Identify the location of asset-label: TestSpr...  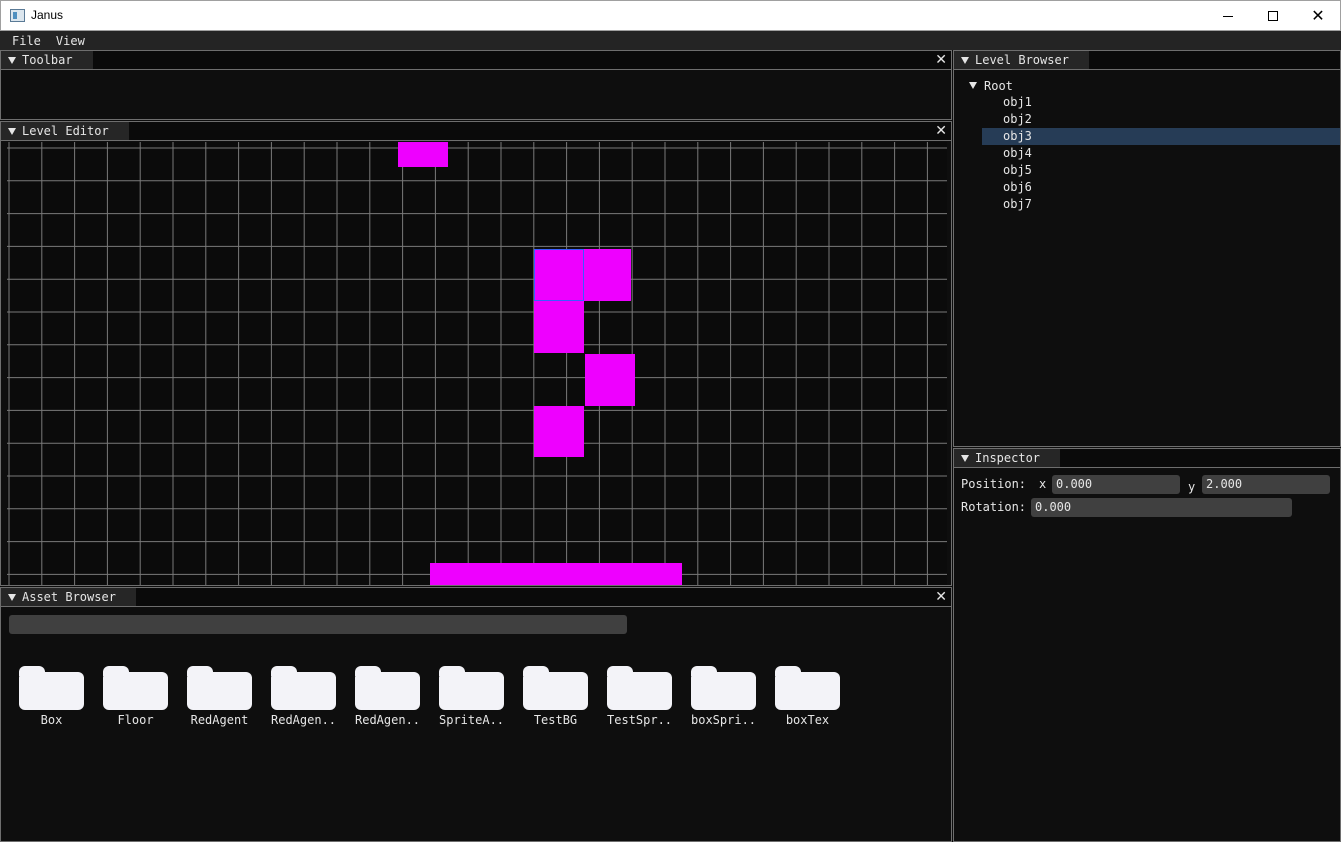
(640, 720).